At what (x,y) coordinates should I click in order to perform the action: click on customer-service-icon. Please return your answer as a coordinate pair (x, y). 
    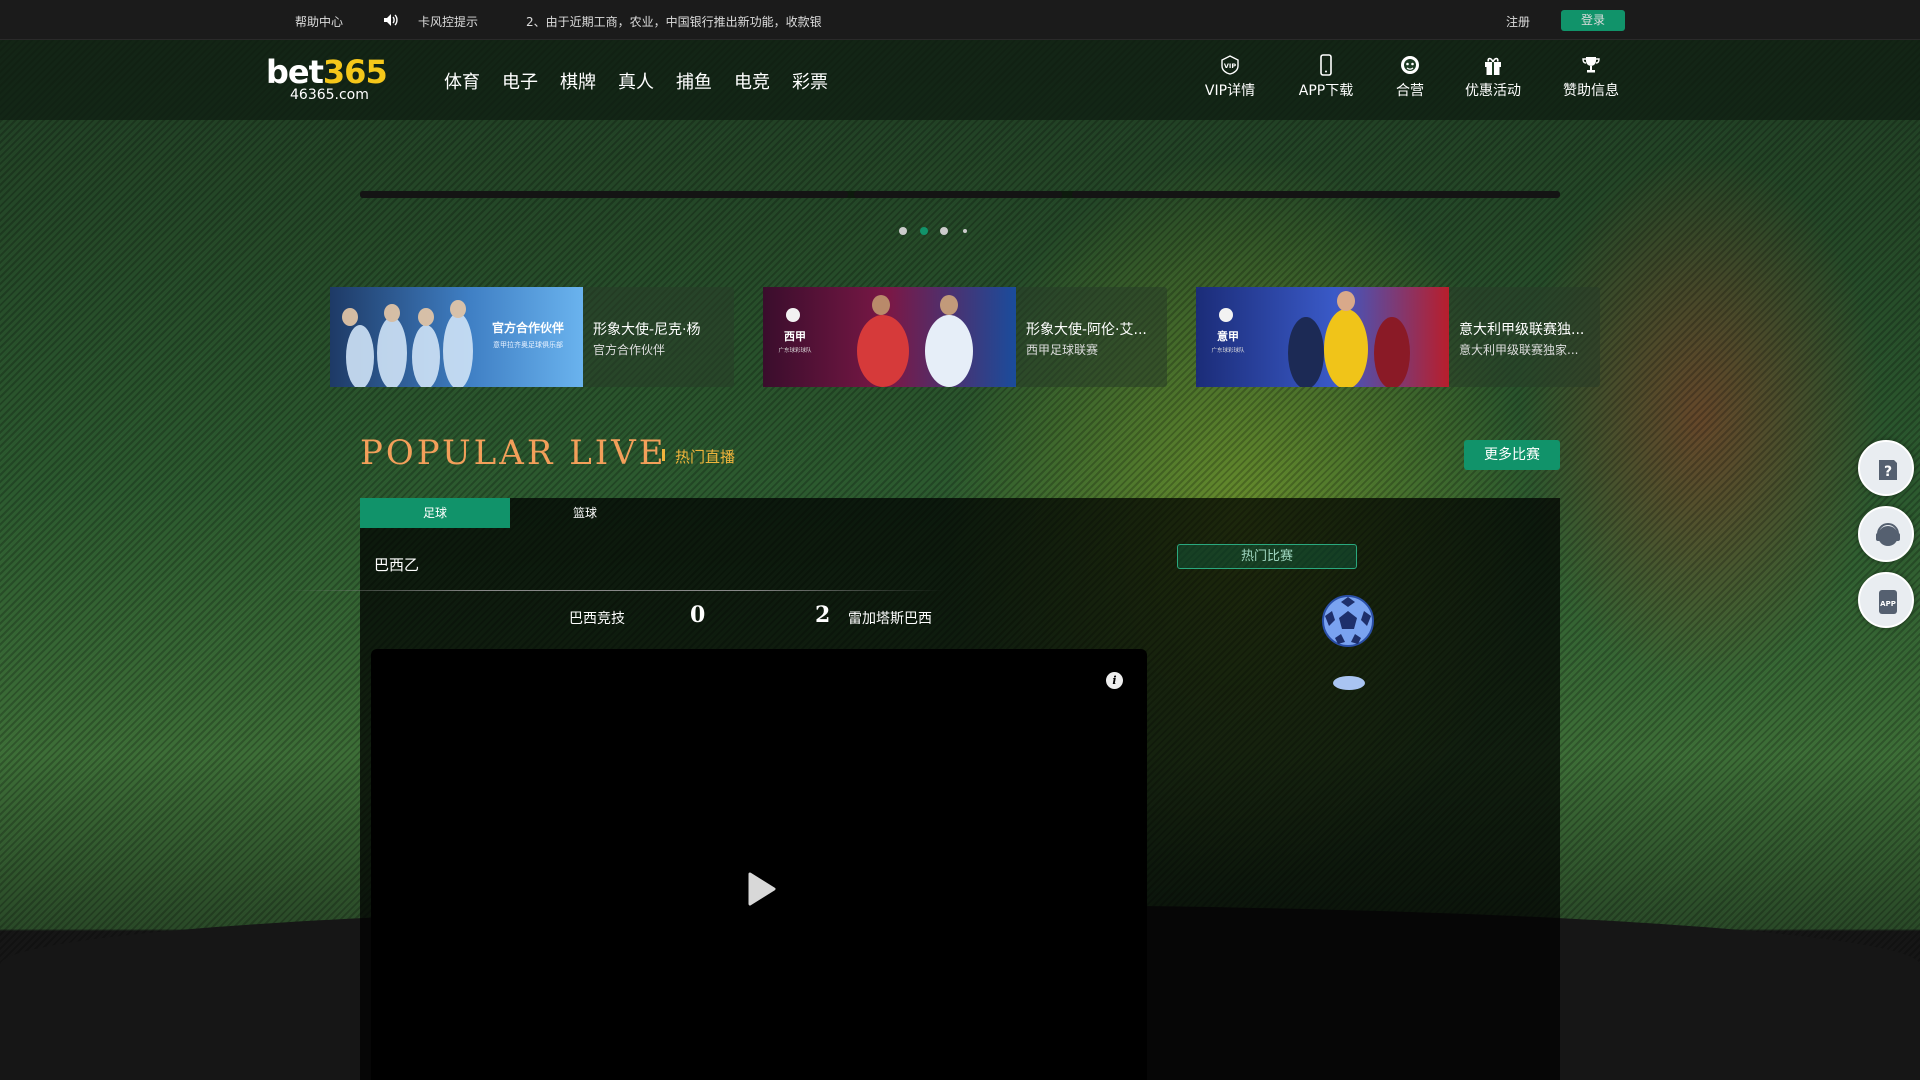
    Looking at the image, I should click on (1888, 534).